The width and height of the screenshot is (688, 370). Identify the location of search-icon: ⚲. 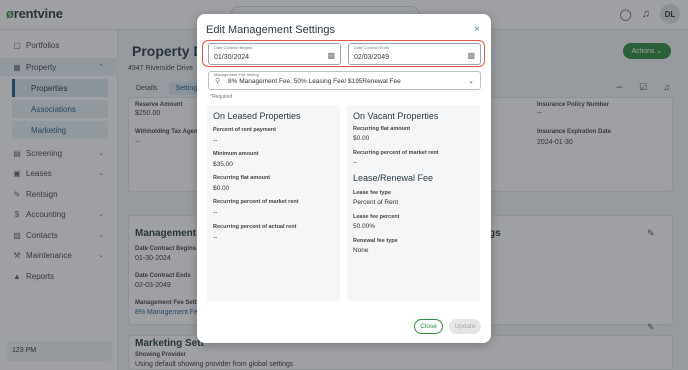
(218, 81).